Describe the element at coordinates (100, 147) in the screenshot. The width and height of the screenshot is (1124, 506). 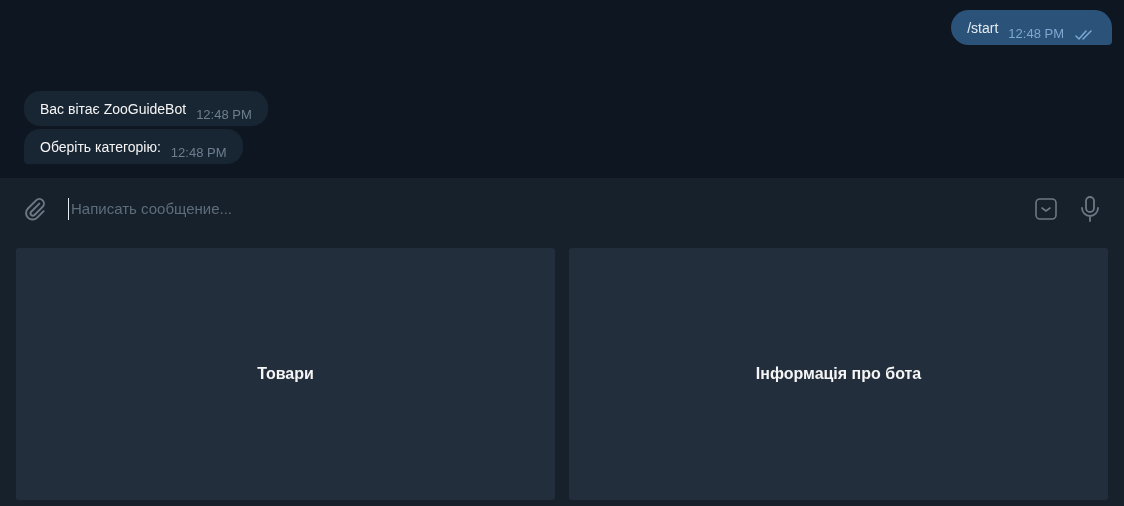
I see `message-text: Оберіть категорію:` at that location.